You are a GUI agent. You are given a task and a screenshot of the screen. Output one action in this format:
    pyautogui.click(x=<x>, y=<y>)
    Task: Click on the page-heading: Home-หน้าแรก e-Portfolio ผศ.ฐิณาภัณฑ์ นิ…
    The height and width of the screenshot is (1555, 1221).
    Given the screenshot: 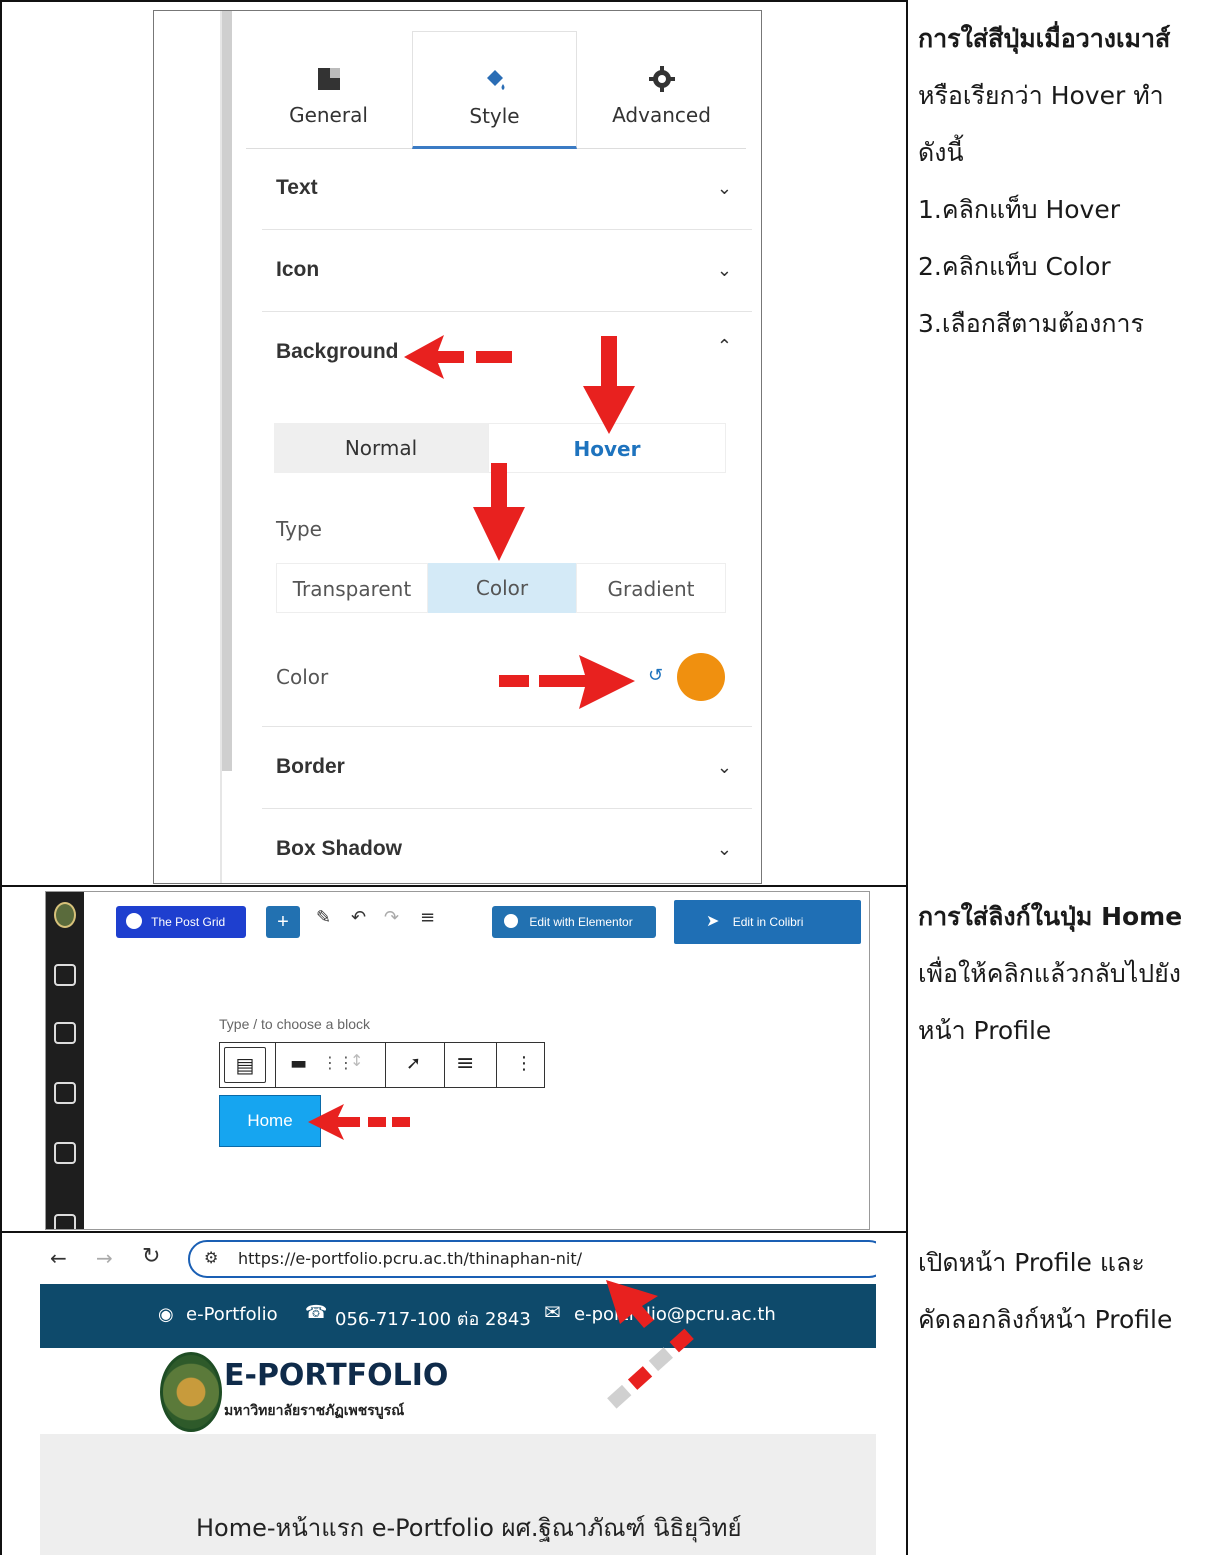 What is the action you would take?
    pyautogui.click(x=469, y=1528)
    